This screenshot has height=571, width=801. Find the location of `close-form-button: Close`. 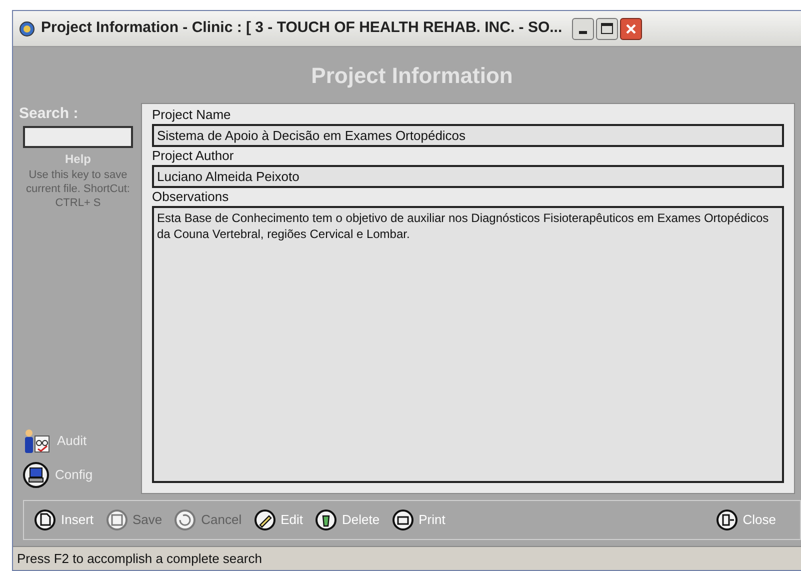

close-form-button: Close is located at coordinates (746, 520).